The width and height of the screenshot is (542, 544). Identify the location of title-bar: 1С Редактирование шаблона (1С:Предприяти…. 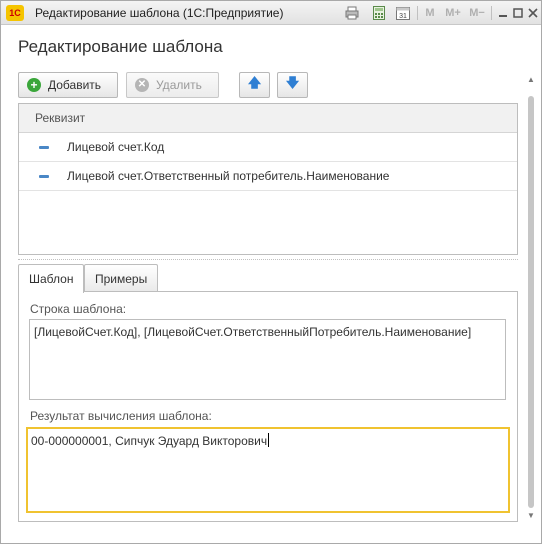
(271, 13).